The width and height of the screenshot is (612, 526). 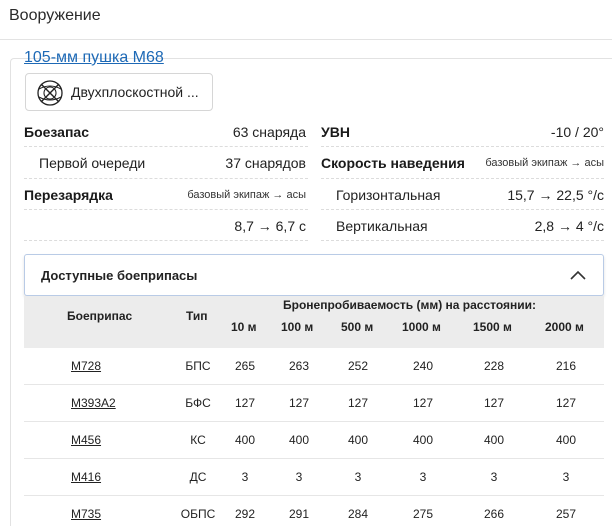 What do you see at coordinates (265, 163) in the screenshot?
I see `first-stage-value: 37 снарядов` at bounding box center [265, 163].